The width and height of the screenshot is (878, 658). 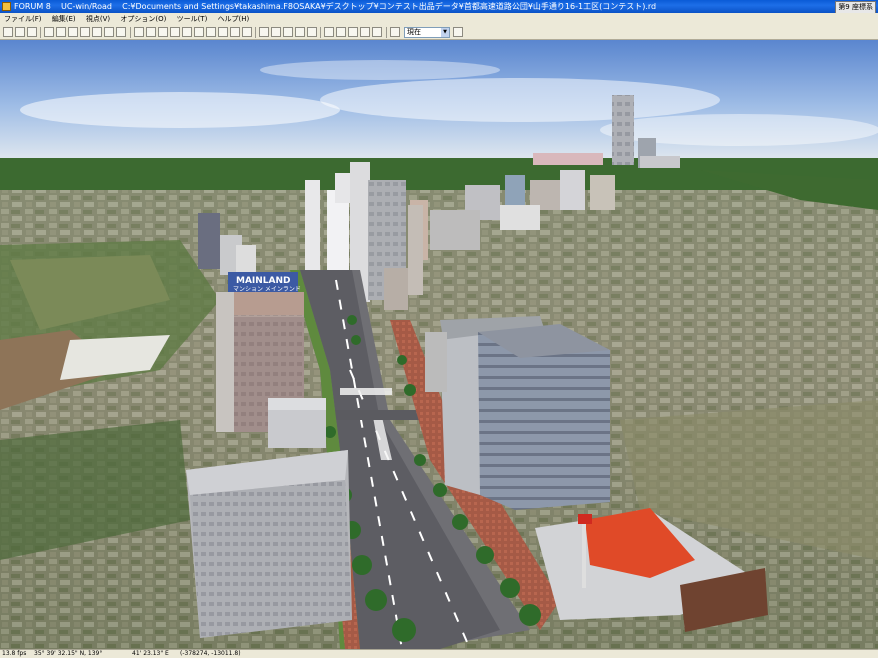 What do you see at coordinates (14, 653) in the screenshot?
I see `fps-readout: 13.8 fps` at bounding box center [14, 653].